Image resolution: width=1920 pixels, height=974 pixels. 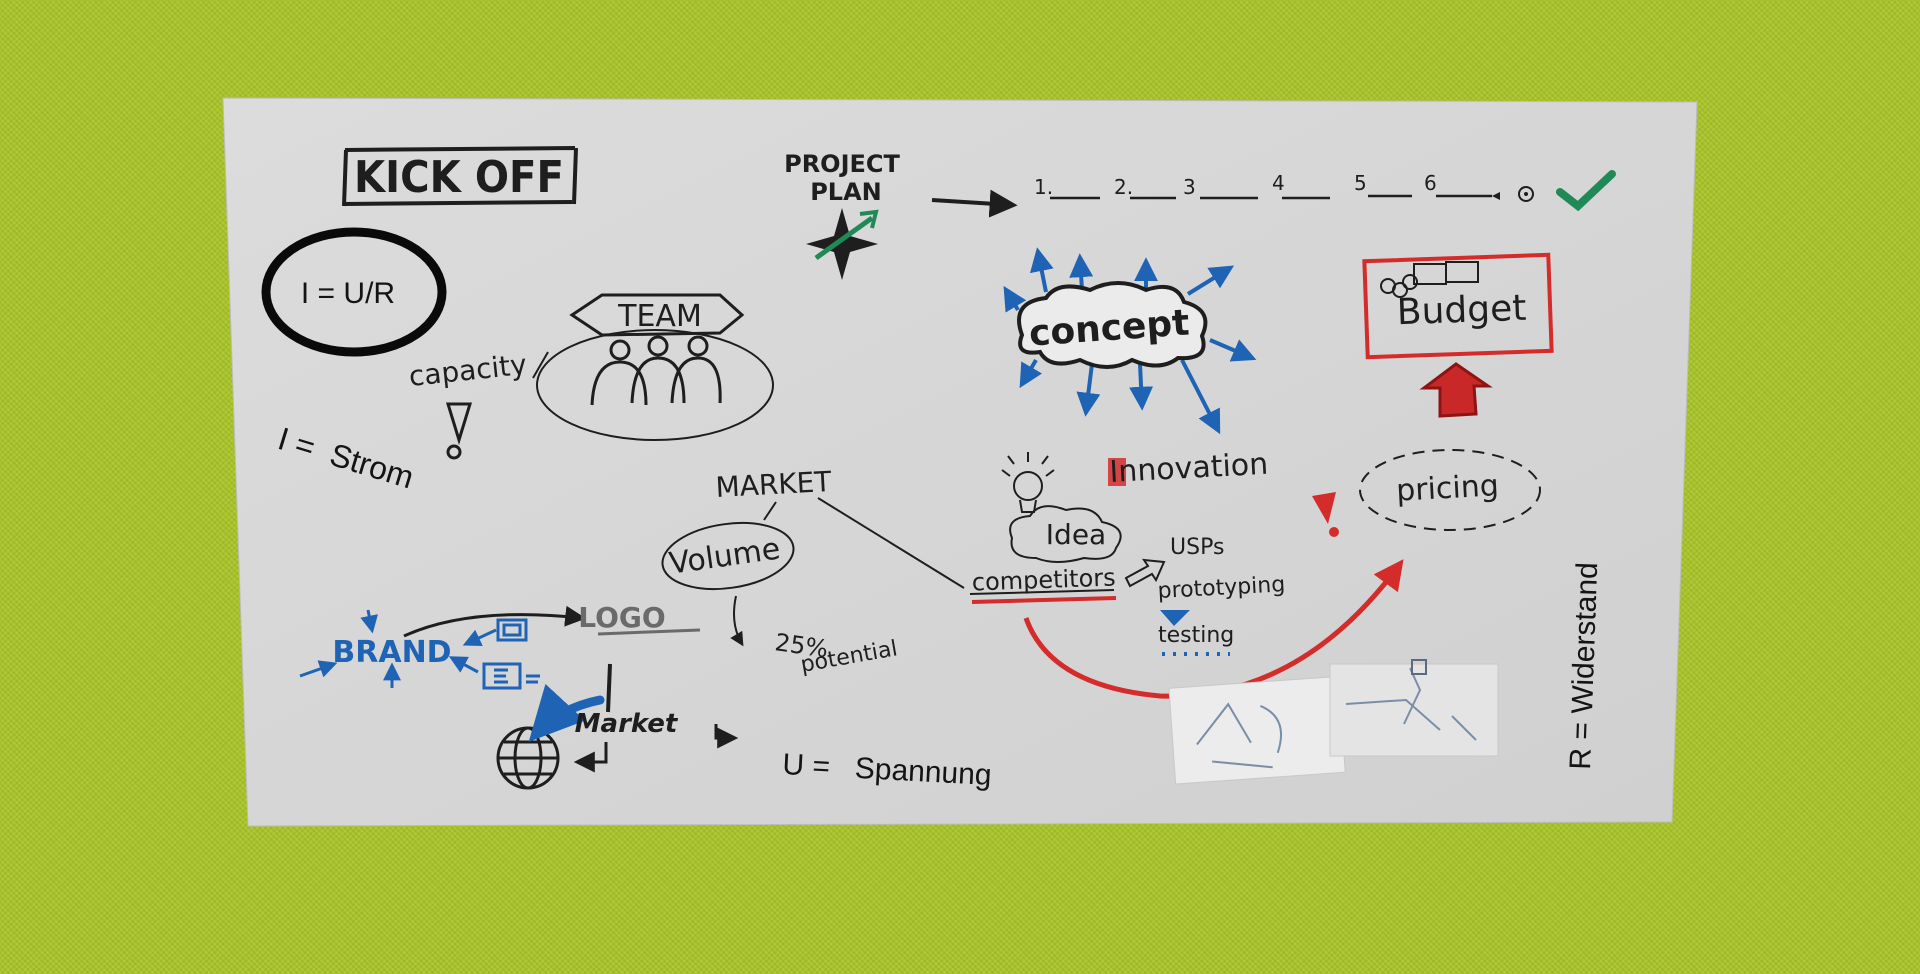 What do you see at coordinates (842, 164) in the screenshot?
I see `project-plan-line1: PROJECT` at bounding box center [842, 164].